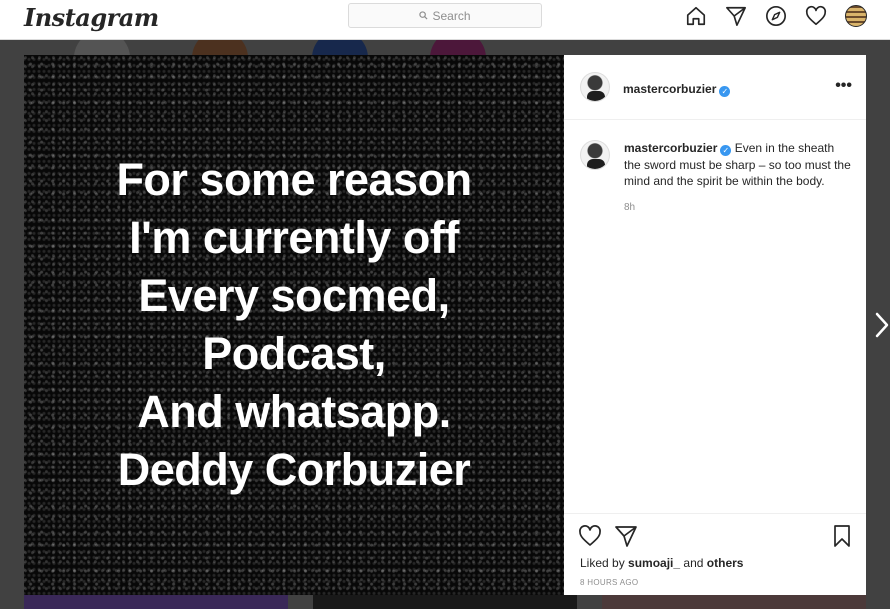  What do you see at coordinates (423, 15) in the screenshot?
I see `search-icon` at bounding box center [423, 15].